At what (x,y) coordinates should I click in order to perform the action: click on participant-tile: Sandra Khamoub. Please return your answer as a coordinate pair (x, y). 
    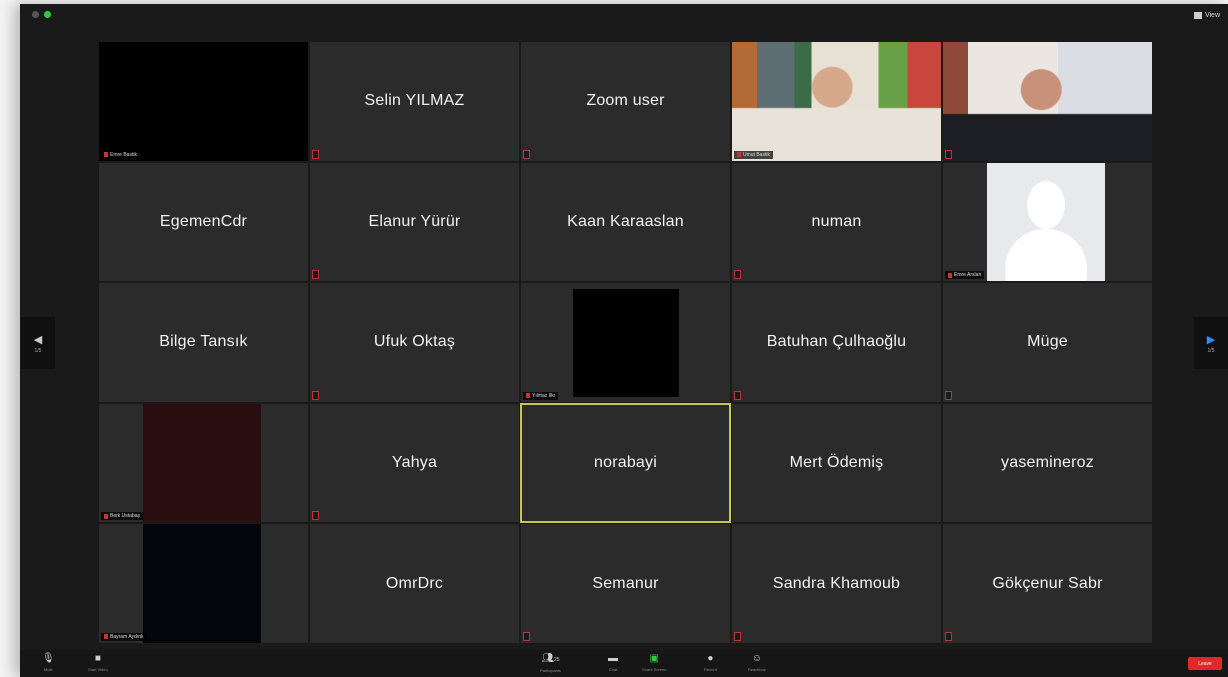
    Looking at the image, I should click on (836, 583).